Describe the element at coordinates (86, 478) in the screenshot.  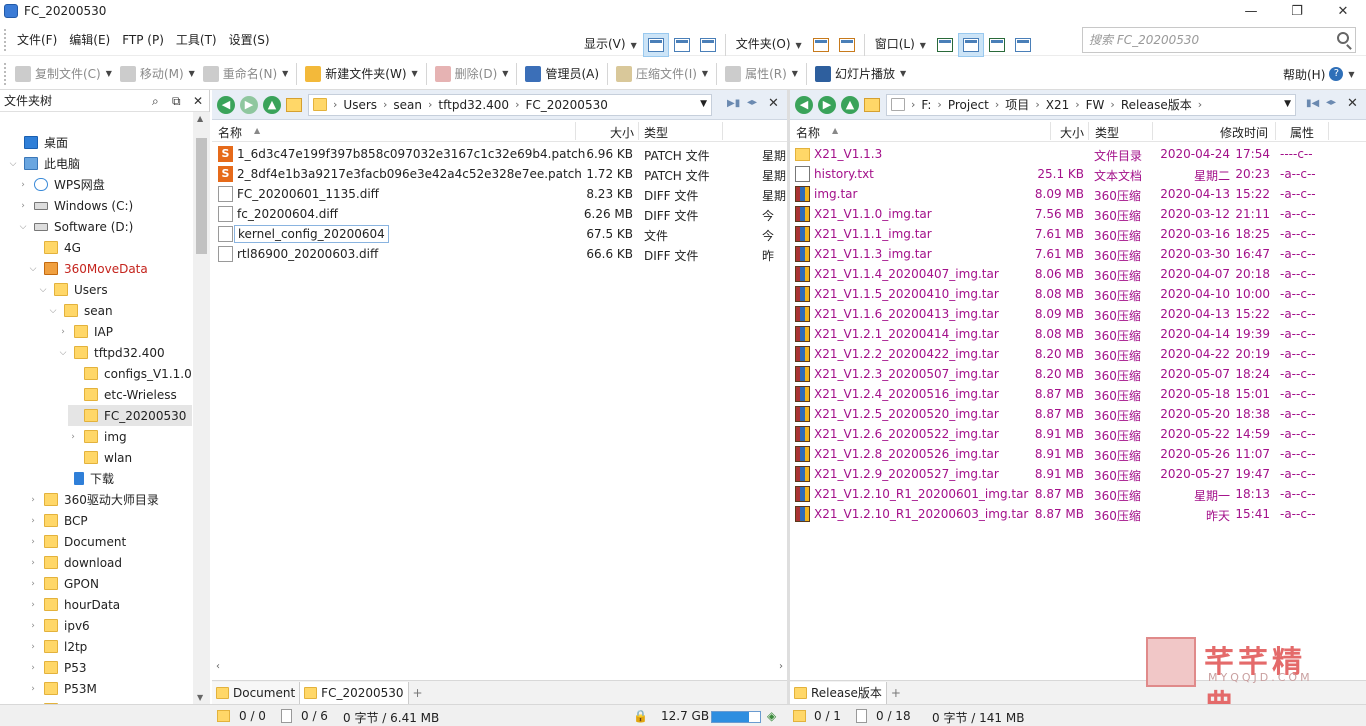
I see `tree-item: 下载` at that location.